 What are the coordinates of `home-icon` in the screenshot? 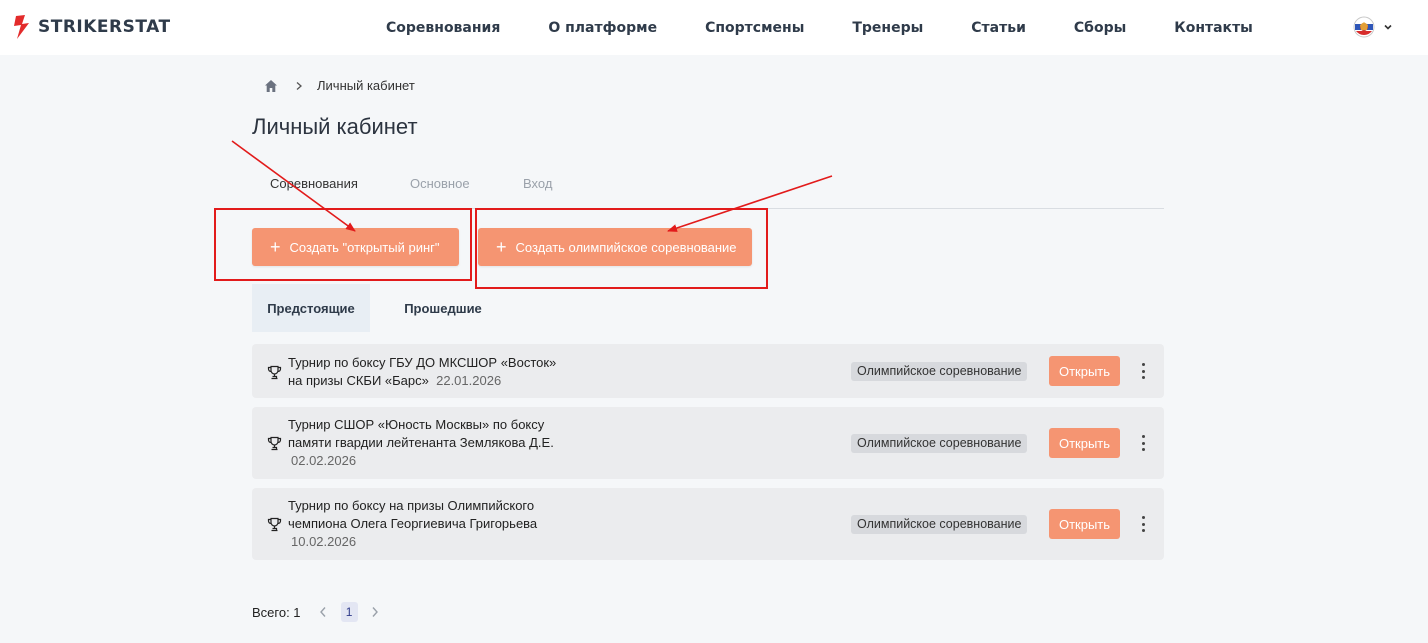 It's located at (271, 86).